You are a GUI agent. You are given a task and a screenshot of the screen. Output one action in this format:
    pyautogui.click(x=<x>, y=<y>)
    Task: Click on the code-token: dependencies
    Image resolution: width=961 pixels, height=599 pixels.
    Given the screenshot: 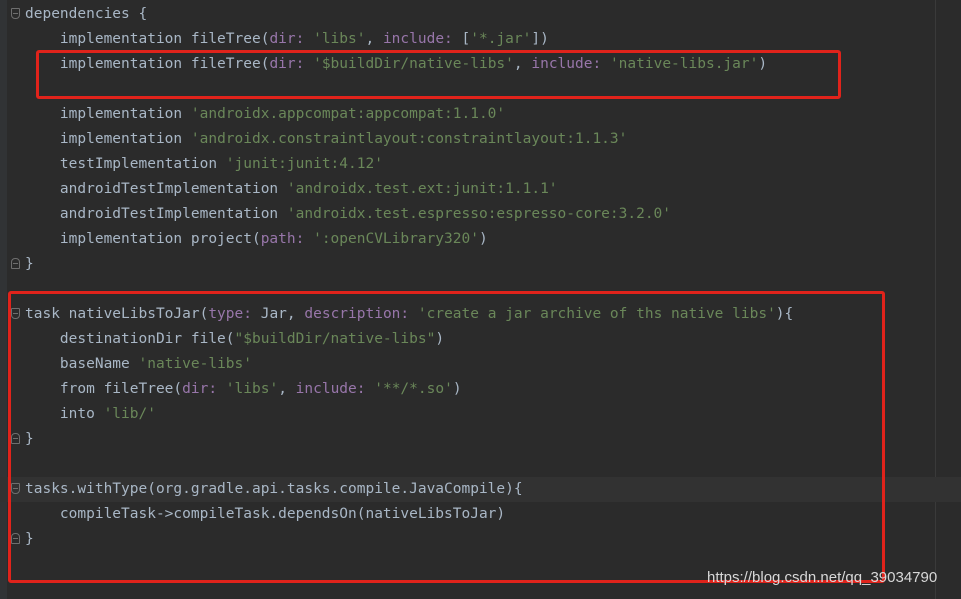 What is the action you would take?
    pyautogui.click(x=82, y=14)
    